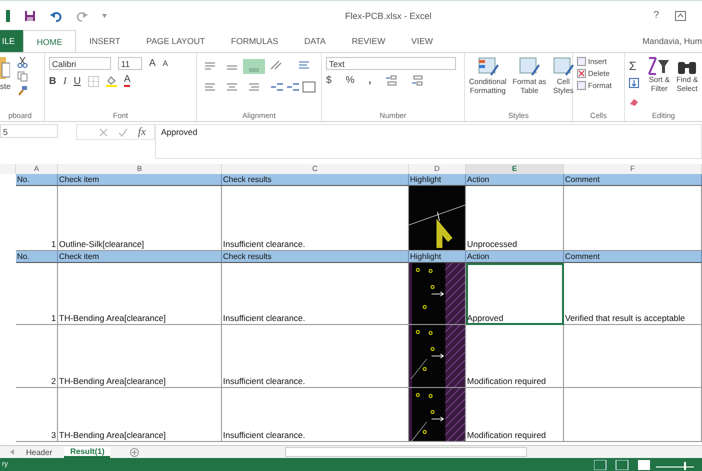 The height and width of the screenshot is (471, 702). What do you see at coordinates (350, 80) in the screenshot?
I see `percent-button: %` at bounding box center [350, 80].